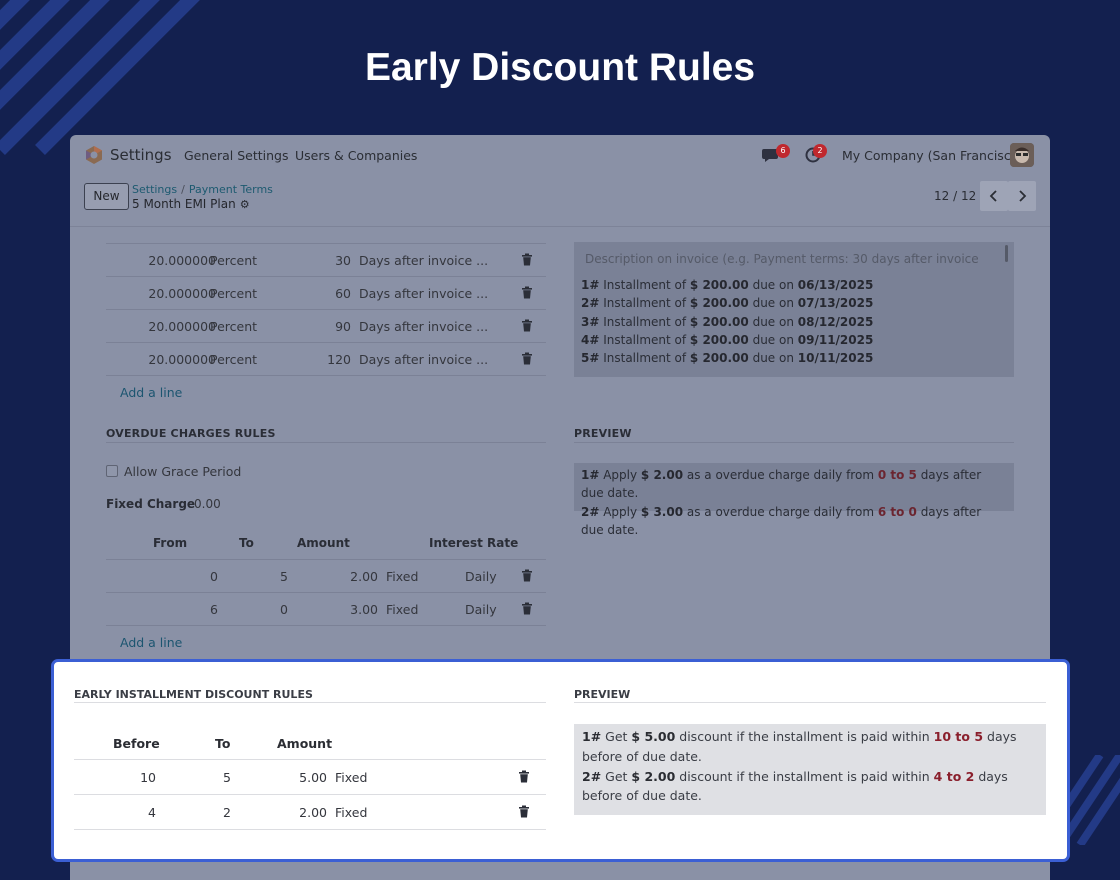 The image size is (1120, 880). What do you see at coordinates (106, 196) in the screenshot?
I see `new-button: New` at bounding box center [106, 196].